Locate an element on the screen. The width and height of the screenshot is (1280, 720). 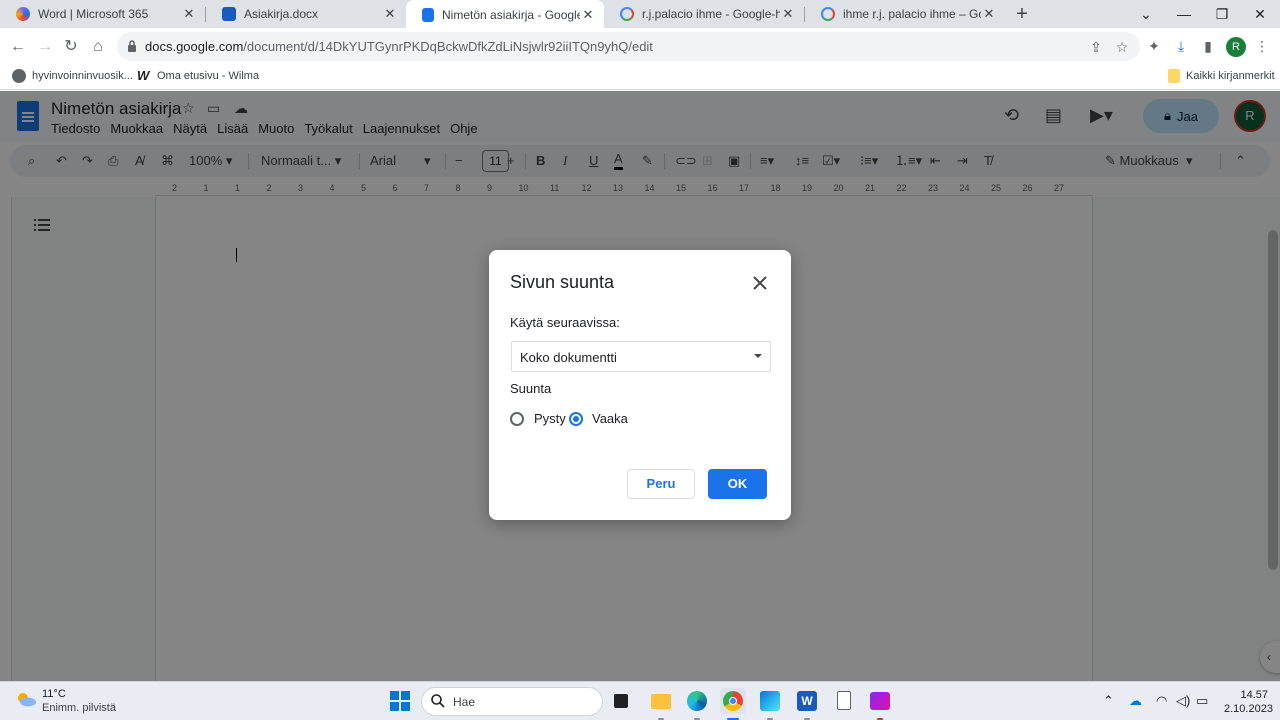
tab-google-search-2: ihme r.j. palacio ihme – Google- ✕ is located at coordinates (905, 14).